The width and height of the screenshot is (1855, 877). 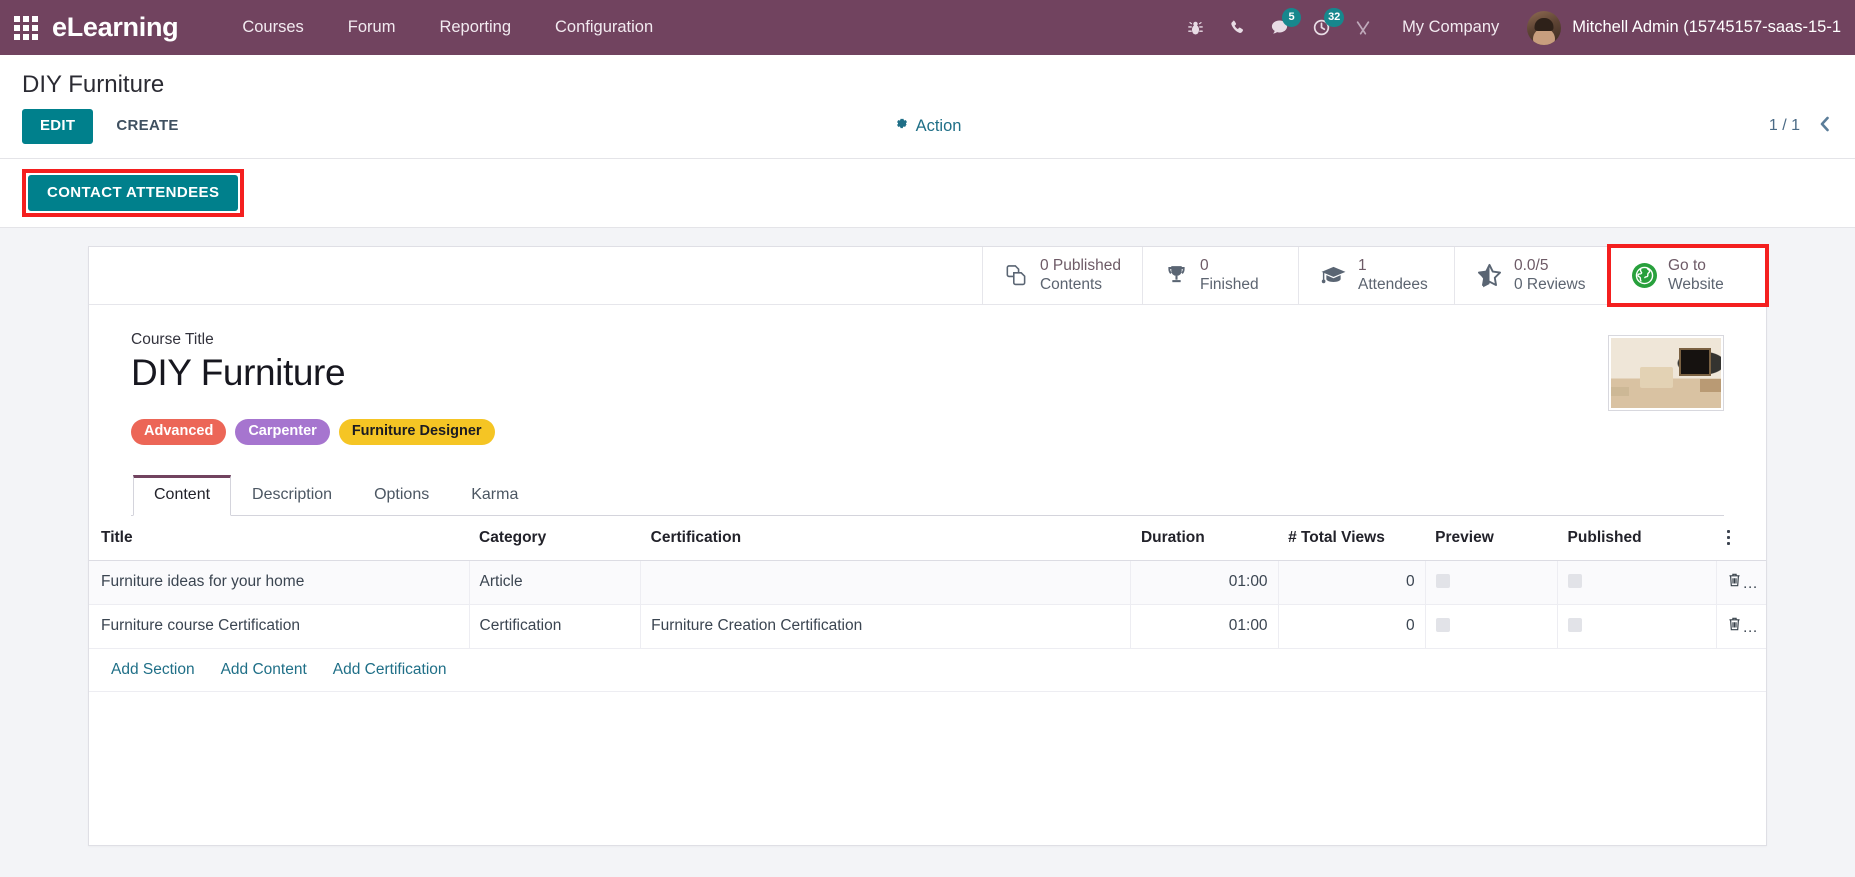 I want to click on company-switcher: My Company, so click(x=1450, y=27).